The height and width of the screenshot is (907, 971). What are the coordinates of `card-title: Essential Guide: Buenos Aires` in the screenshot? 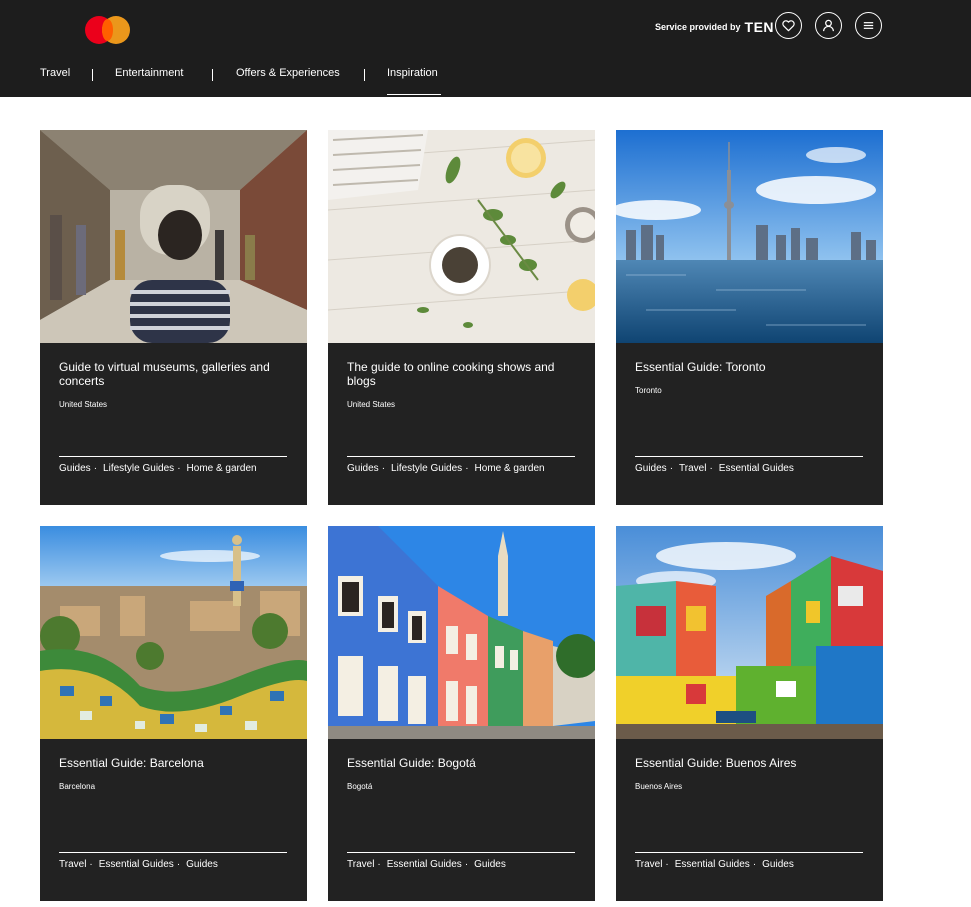 It's located at (750, 763).